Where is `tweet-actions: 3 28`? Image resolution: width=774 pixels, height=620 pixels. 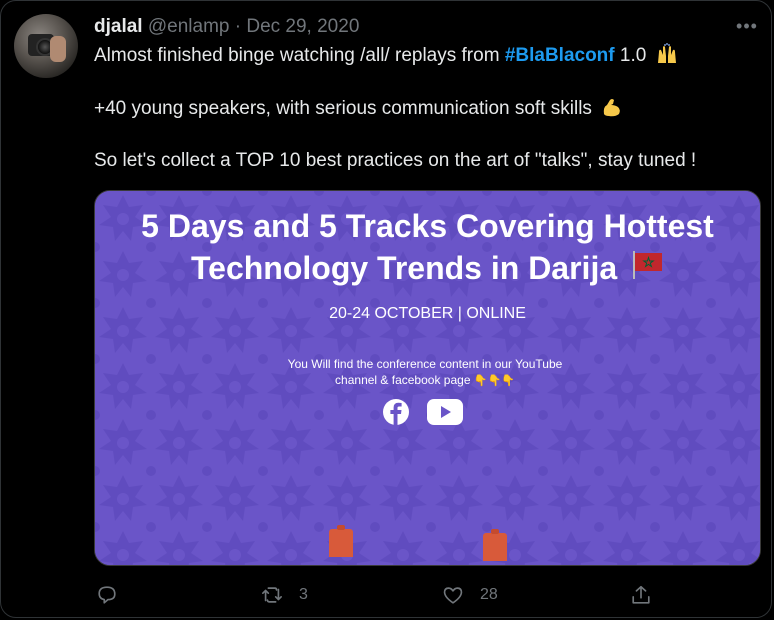 tweet-actions: 3 28 is located at coordinates (386, 595).